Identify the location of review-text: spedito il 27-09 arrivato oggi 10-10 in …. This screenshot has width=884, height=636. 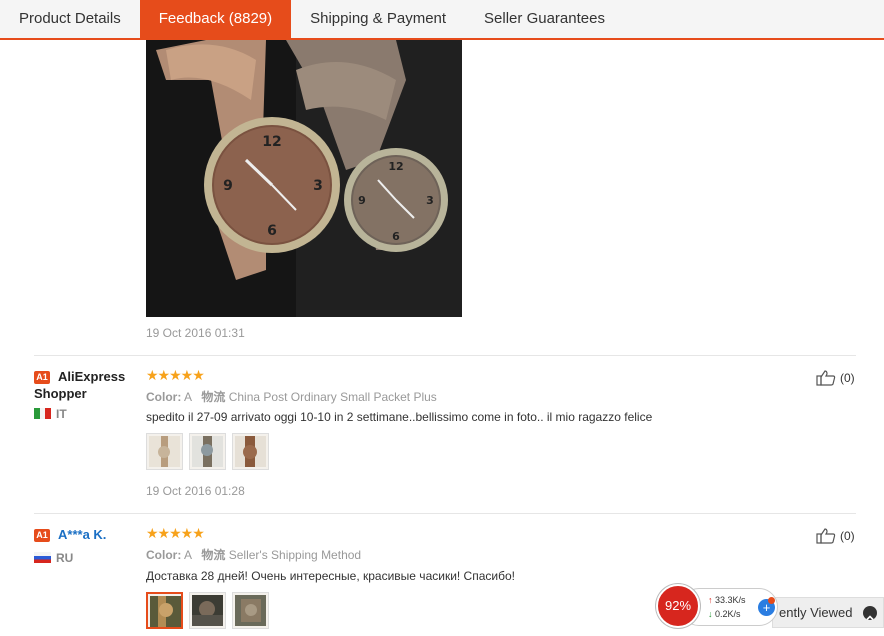
(399, 417).